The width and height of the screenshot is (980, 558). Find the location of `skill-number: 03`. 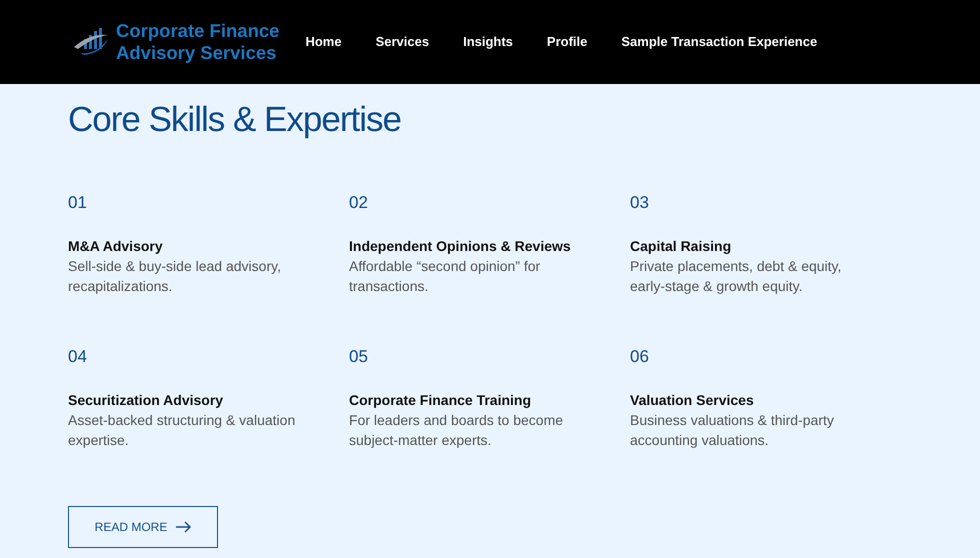

skill-number: 03 is located at coordinates (640, 203).